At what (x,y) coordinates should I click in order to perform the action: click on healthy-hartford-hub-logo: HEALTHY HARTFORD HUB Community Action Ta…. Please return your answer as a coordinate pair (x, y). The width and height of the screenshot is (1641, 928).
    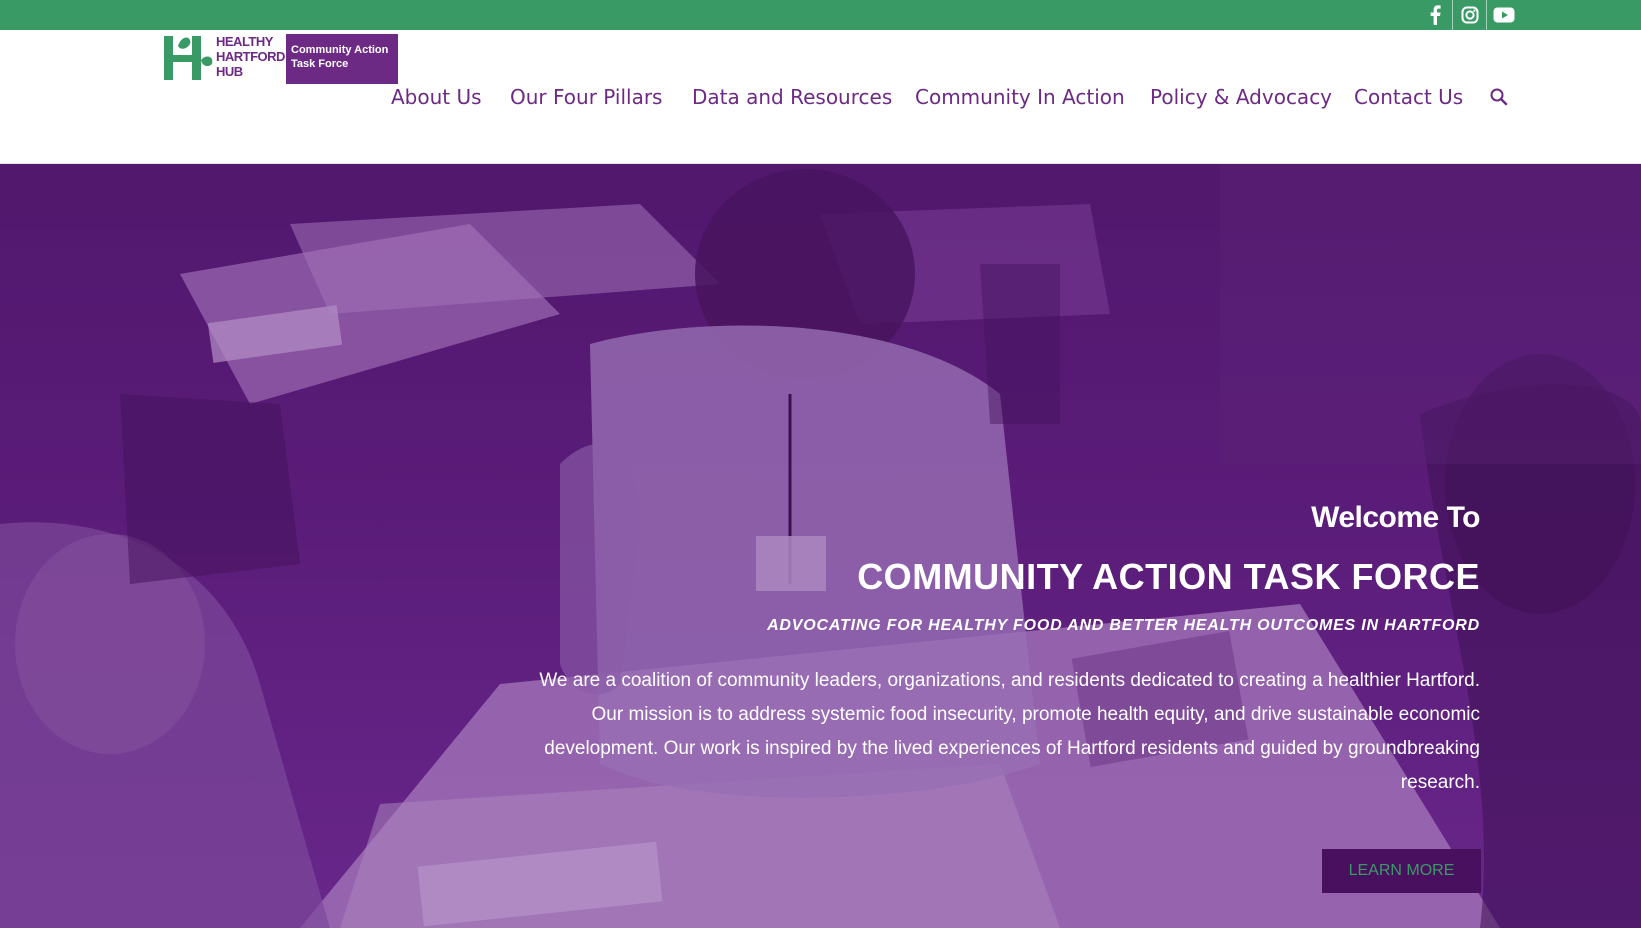
    Looking at the image, I should click on (280, 58).